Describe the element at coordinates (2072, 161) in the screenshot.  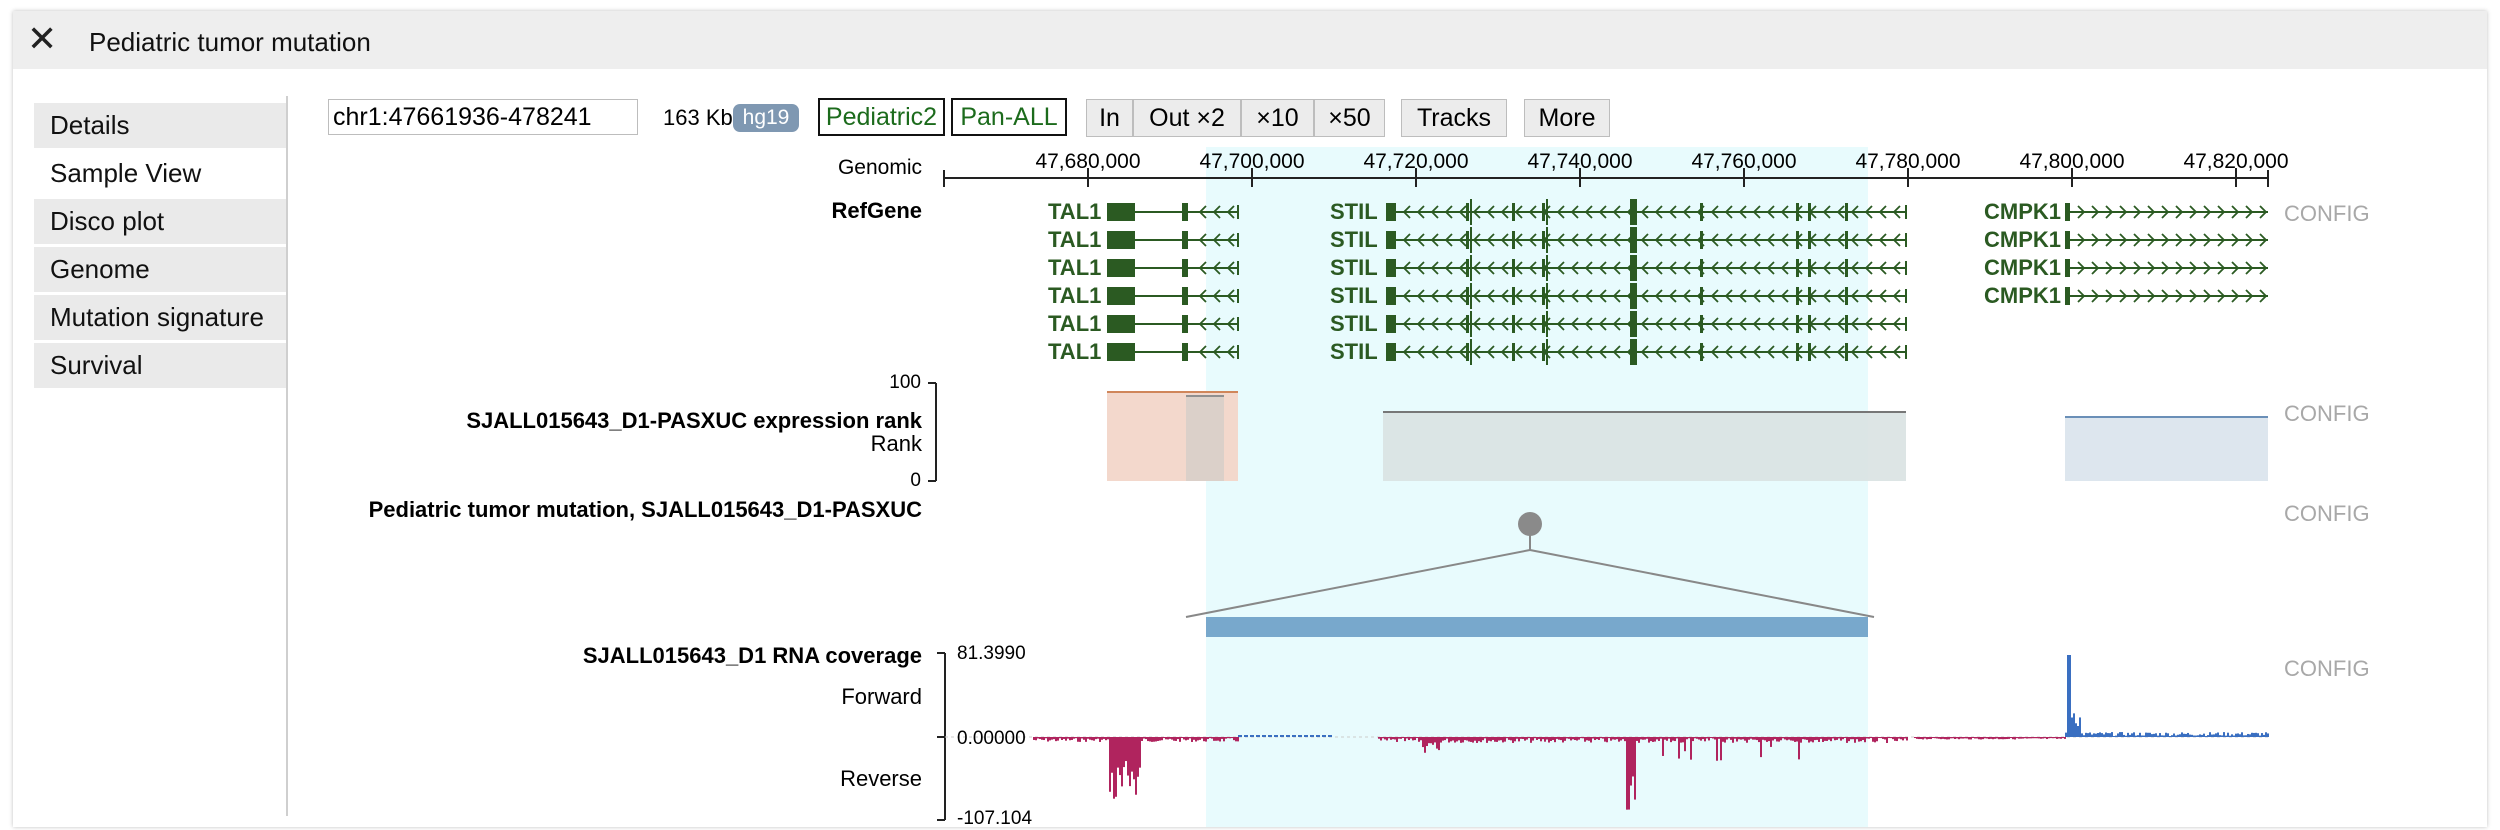
I see `ruler-tick-label: 47,800,000` at that location.